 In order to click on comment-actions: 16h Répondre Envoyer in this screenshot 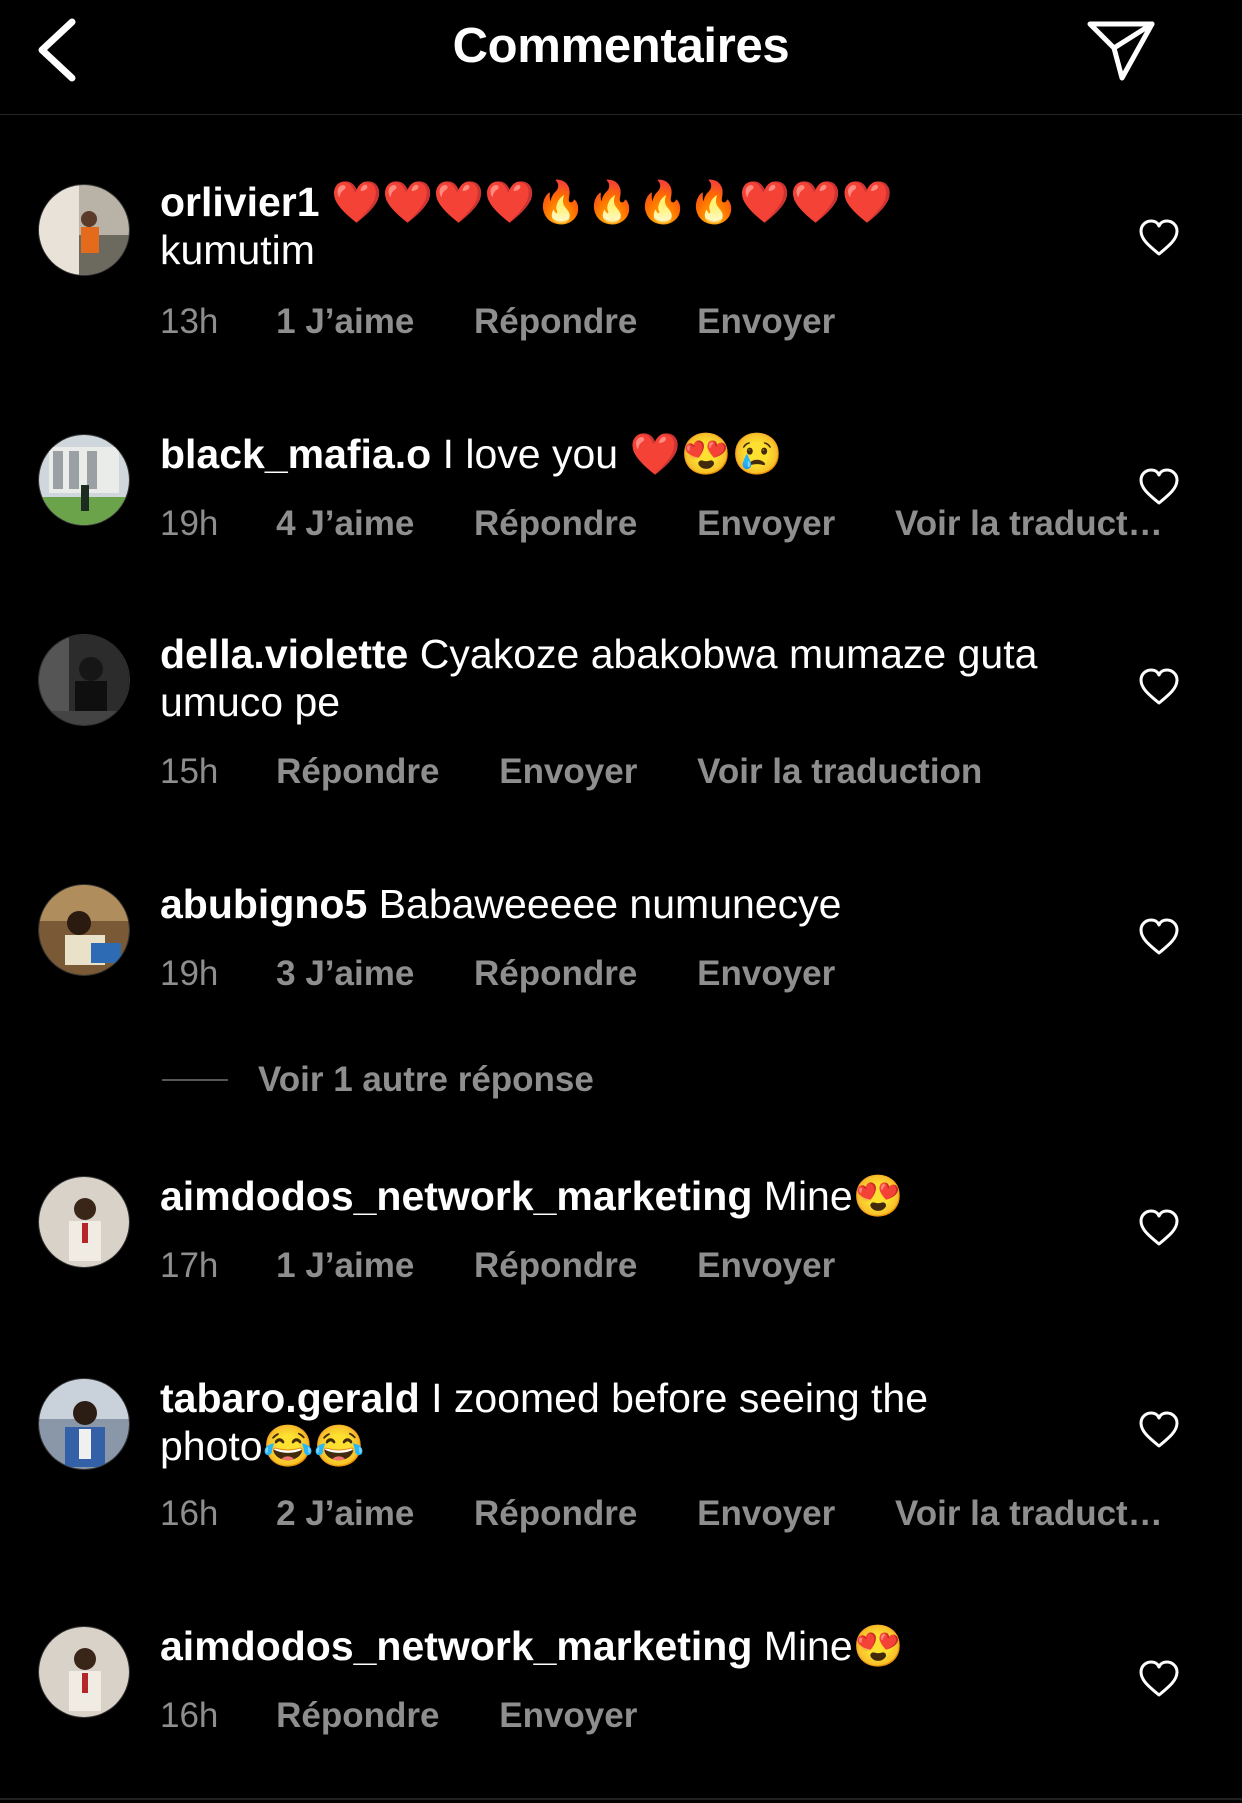, I will do `click(423, 1716)`.